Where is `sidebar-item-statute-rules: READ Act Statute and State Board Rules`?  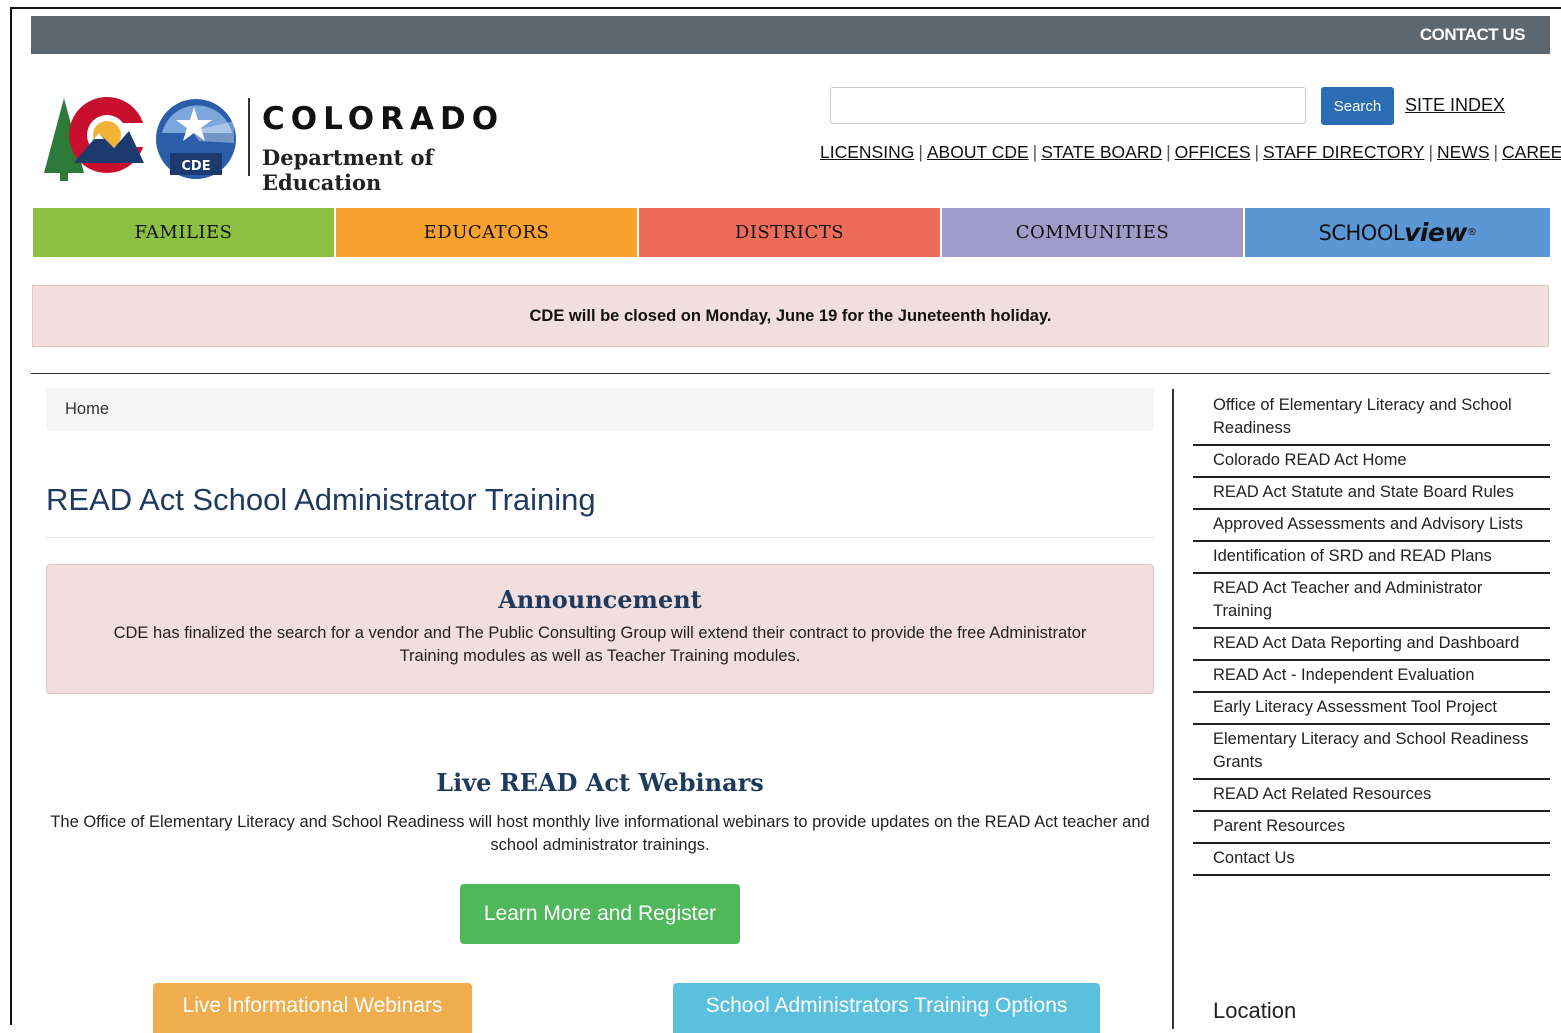 sidebar-item-statute-rules: READ Act Statute and State Board Rules is located at coordinates (1371, 494).